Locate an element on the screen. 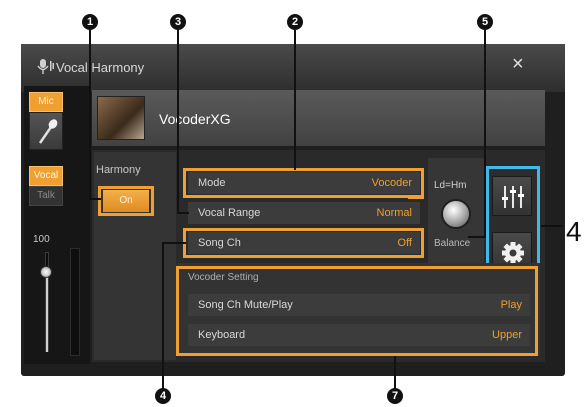 Image resolution: width=585 pixels, height=407 pixels. tab-talk: Talk is located at coordinates (46, 196).